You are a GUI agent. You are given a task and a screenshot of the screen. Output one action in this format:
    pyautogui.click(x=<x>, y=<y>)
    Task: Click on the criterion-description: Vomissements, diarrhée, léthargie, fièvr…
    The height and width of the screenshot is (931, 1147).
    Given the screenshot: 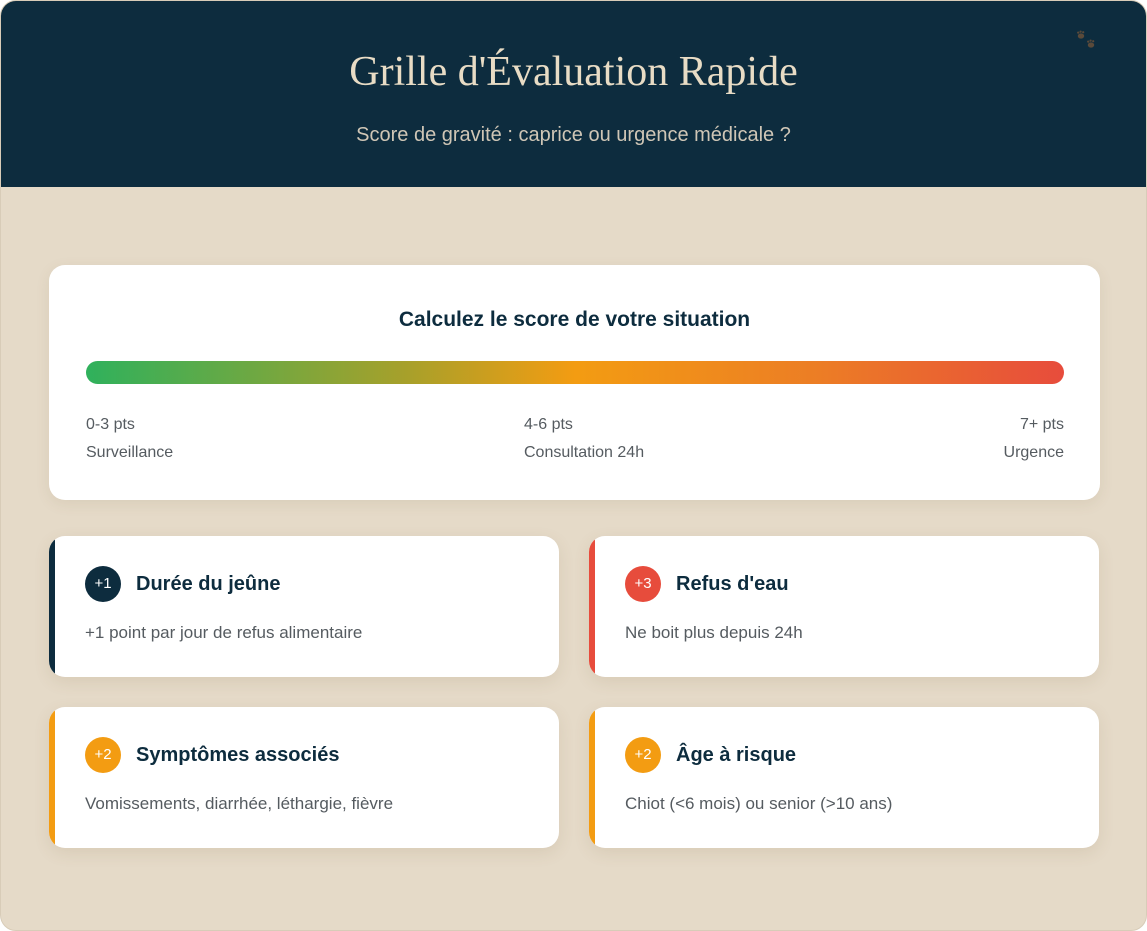 What is the action you would take?
    pyautogui.click(x=239, y=803)
    